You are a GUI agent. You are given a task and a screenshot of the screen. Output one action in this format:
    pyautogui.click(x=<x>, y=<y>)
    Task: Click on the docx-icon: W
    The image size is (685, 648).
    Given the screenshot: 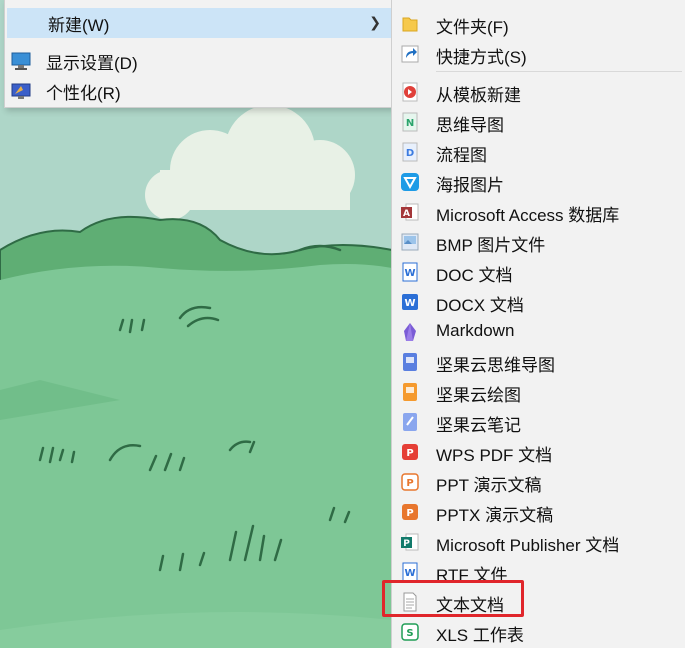 What is the action you would take?
    pyautogui.click(x=410, y=302)
    